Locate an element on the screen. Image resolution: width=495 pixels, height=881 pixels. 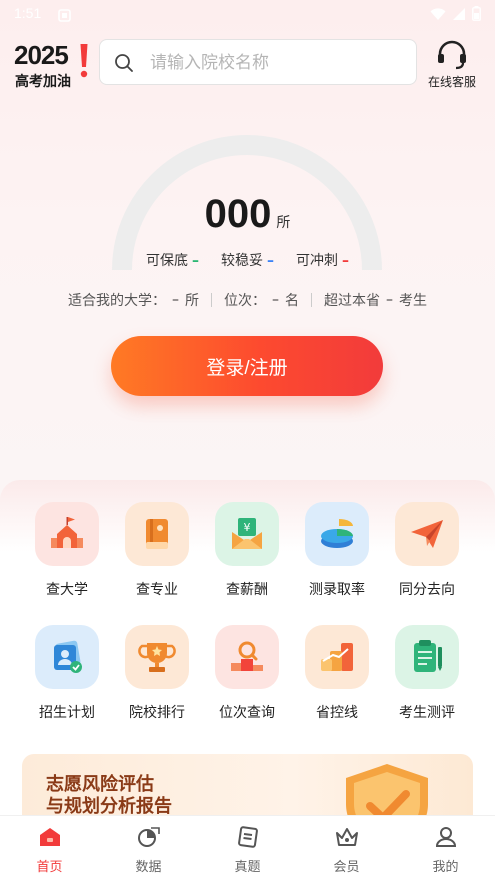
legend-safe: 可保底 – is located at coordinates (172, 260).